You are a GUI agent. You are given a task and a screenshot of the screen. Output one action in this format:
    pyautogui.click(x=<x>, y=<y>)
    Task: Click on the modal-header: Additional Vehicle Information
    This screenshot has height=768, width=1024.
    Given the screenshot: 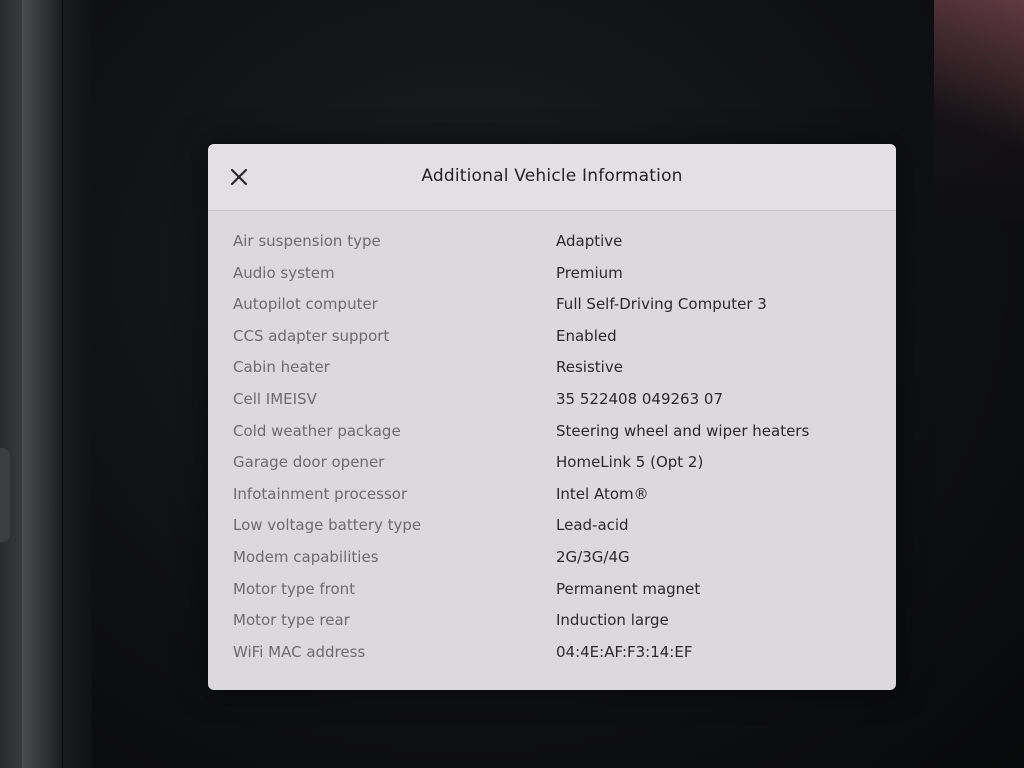 What is the action you would take?
    pyautogui.click(x=552, y=177)
    